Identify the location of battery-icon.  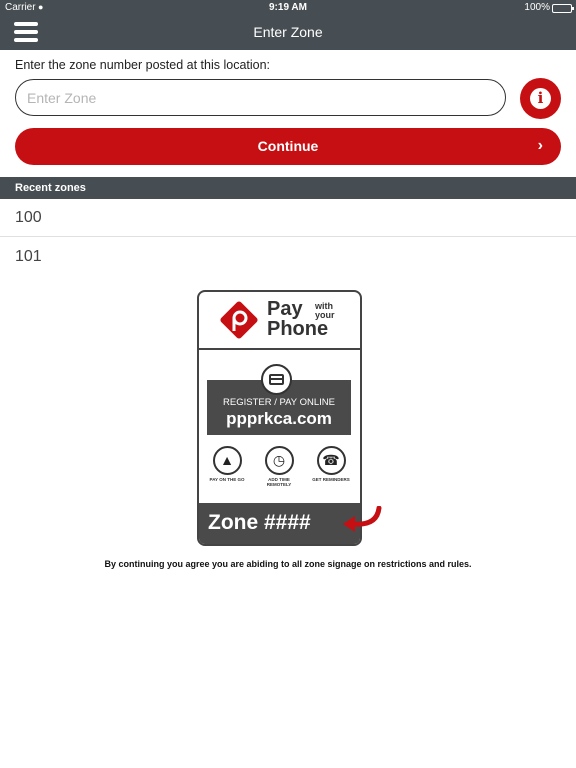
(563, 8).